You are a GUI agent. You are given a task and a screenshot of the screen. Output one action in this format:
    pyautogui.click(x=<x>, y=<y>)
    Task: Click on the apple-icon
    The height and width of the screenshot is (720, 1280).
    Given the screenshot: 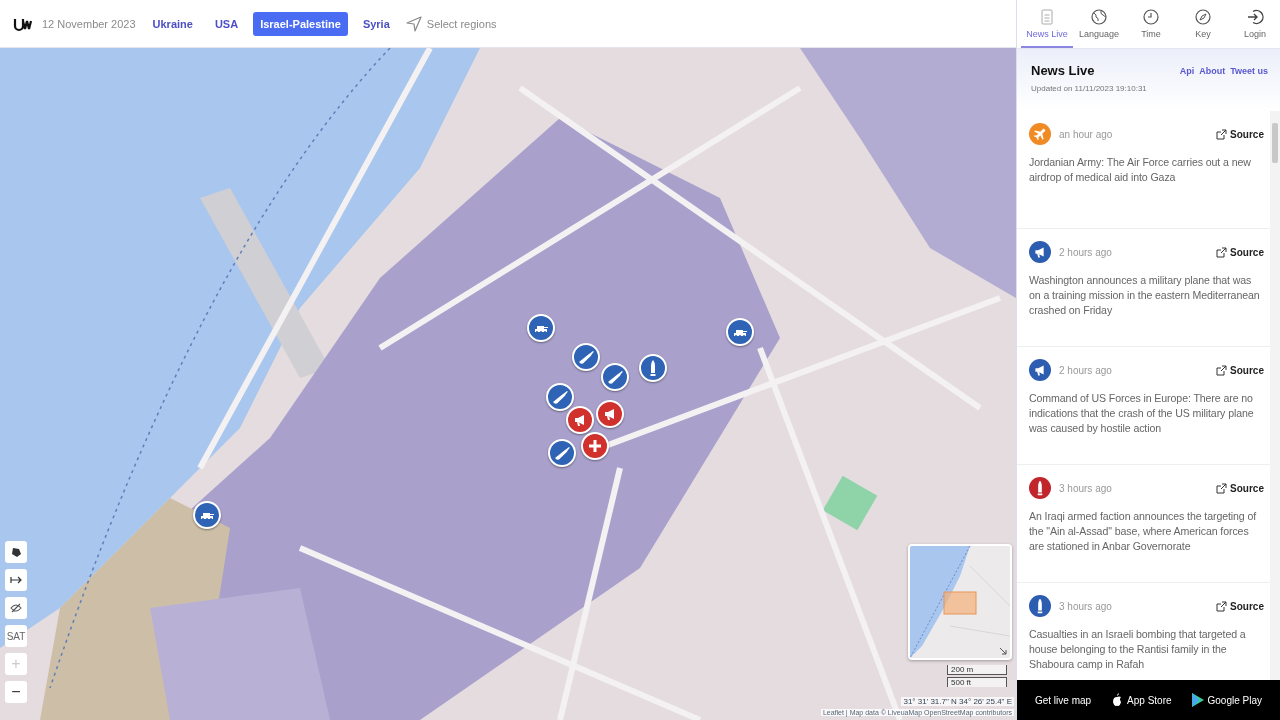 What is the action you would take?
    pyautogui.click(x=1117, y=700)
    